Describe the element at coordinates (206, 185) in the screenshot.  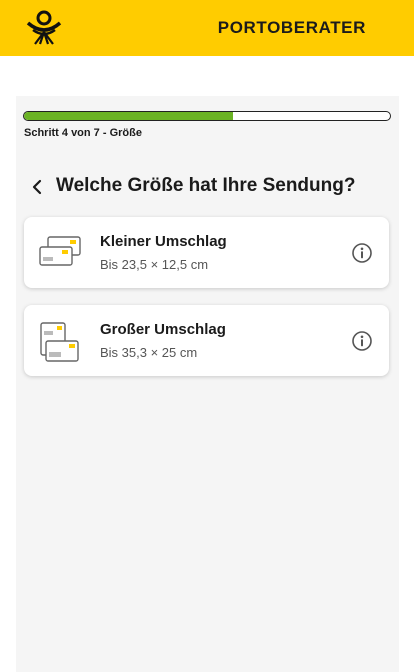
I see `question-title: Welche Größe hat Ihre Sendung?` at that location.